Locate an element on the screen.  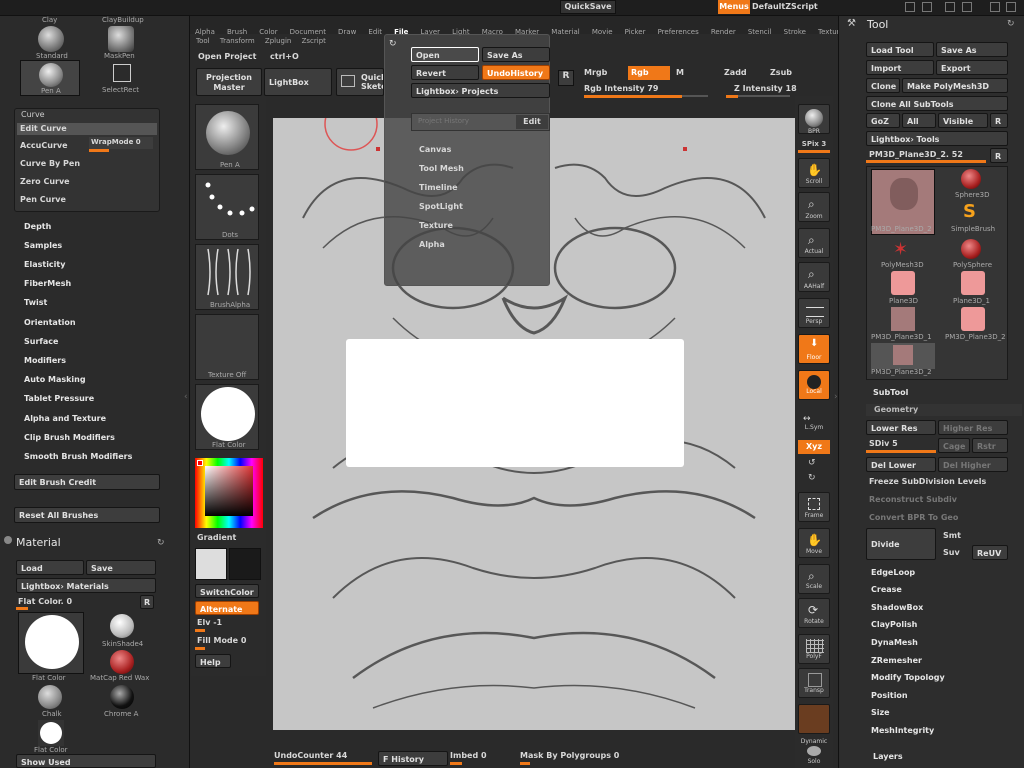
alternate-button: Alternate is located at coordinates (227, 608).